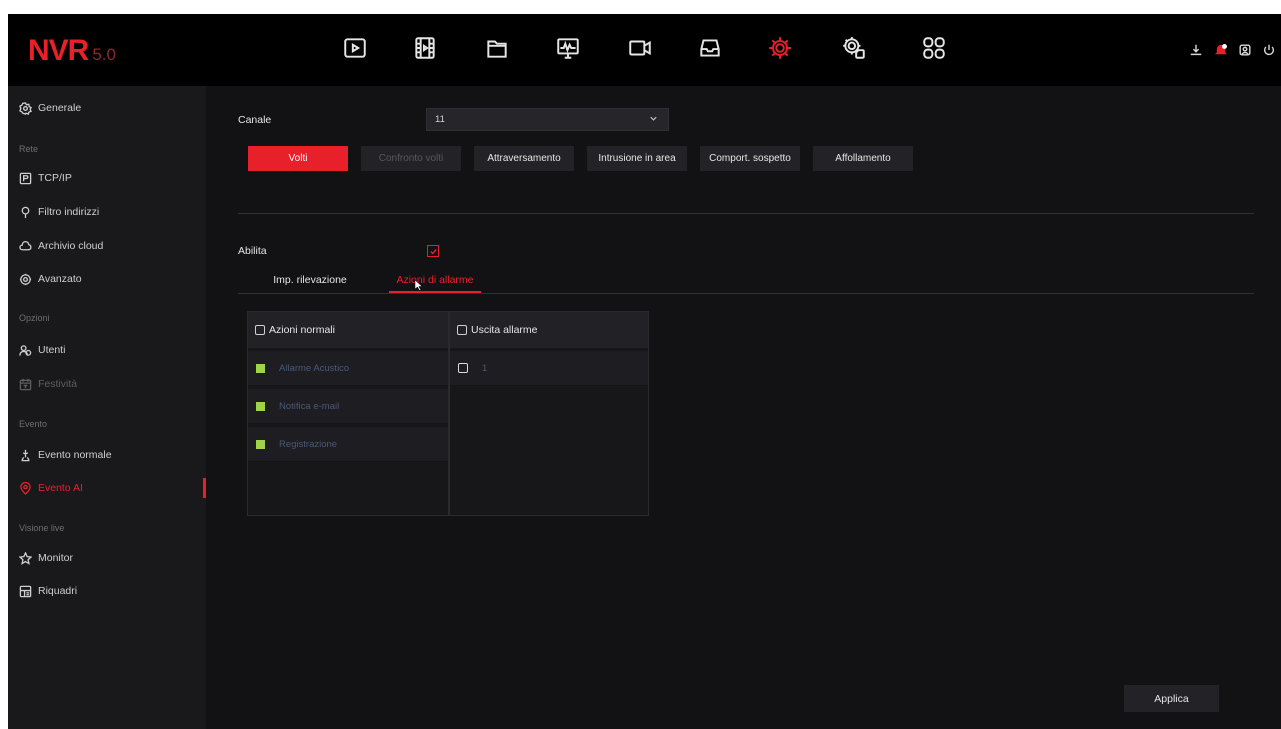  Describe the element at coordinates (524, 158) in the screenshot. I see `tab-attraversamento: Attraversamento` at that location.